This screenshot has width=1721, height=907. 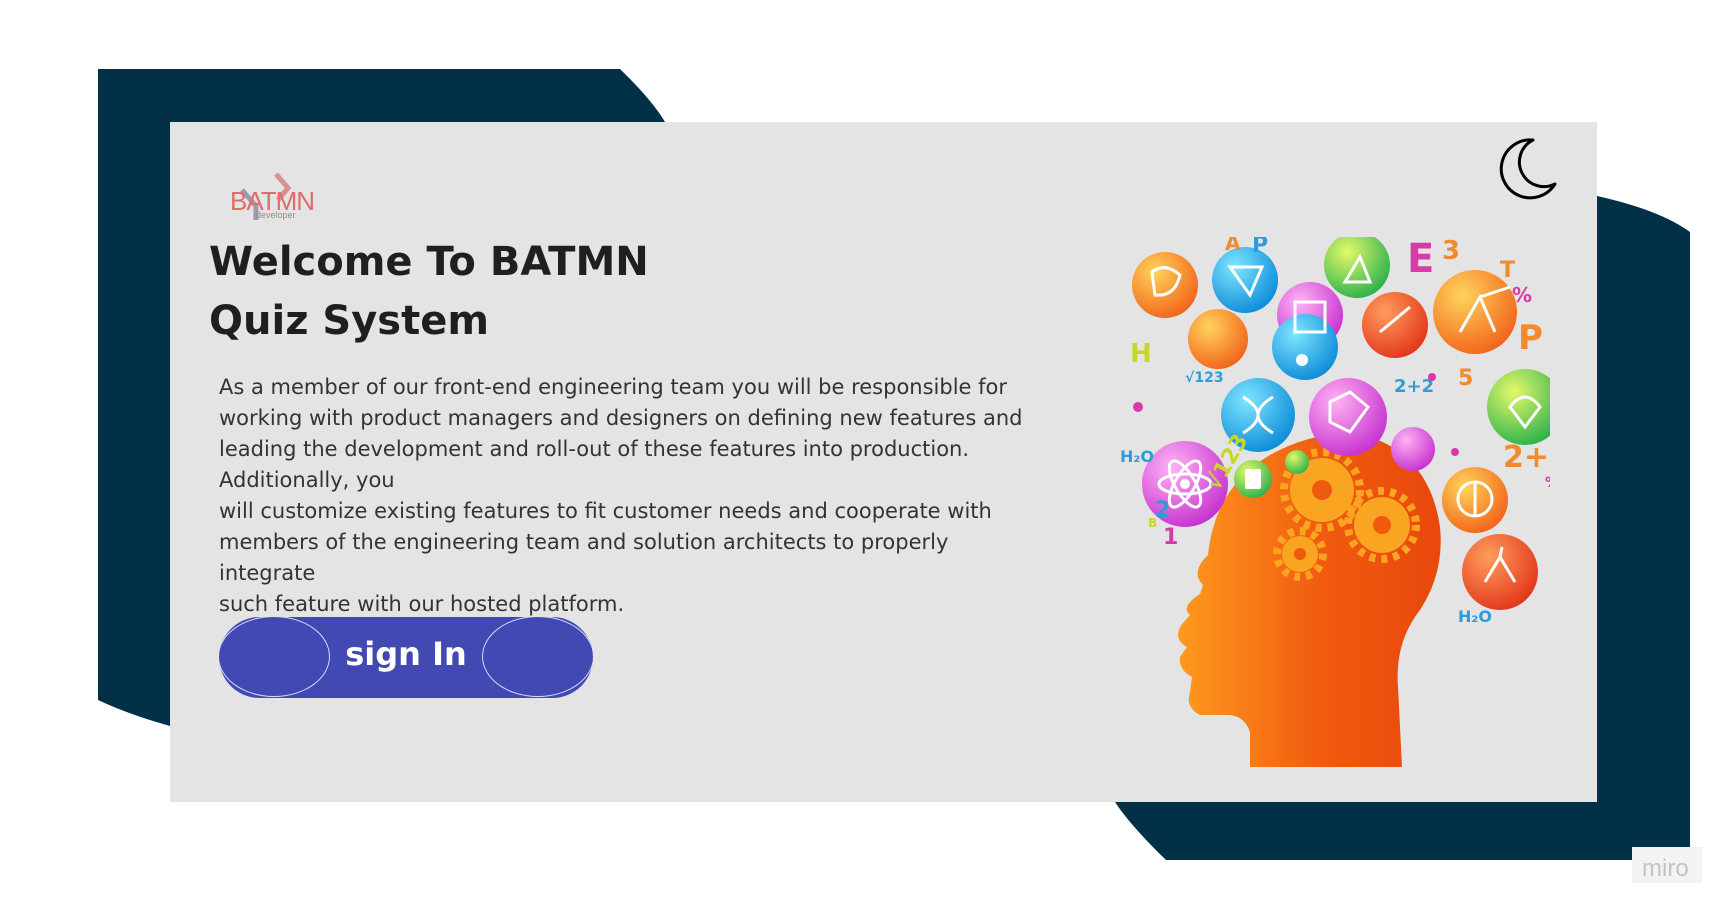 I want to click on miro-watermark: miro, so click(x=1667, y=865).